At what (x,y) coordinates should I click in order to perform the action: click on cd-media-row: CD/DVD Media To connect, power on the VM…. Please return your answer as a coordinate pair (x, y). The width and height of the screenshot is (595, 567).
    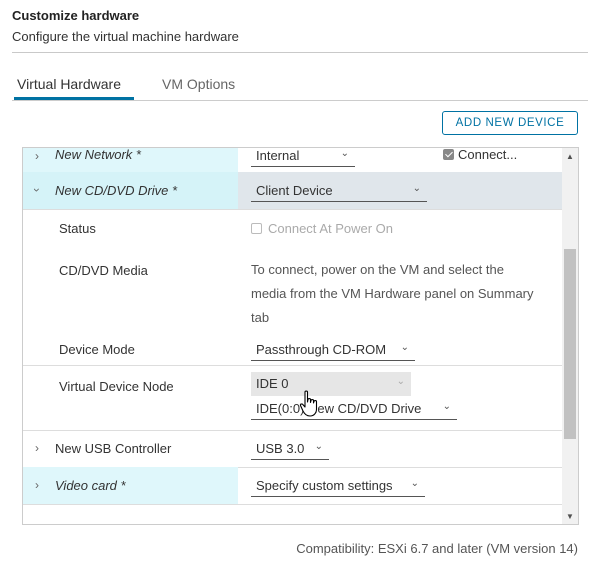
    Looking at the image, I should click on (292, 289).